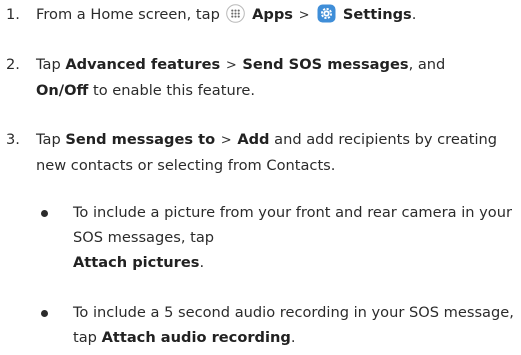 This screenshot has height=355, width=521. What do you see at coordinates (13, 139) in the screenshot?
I see `step-number: 3.` at bounding box center [13, 139].